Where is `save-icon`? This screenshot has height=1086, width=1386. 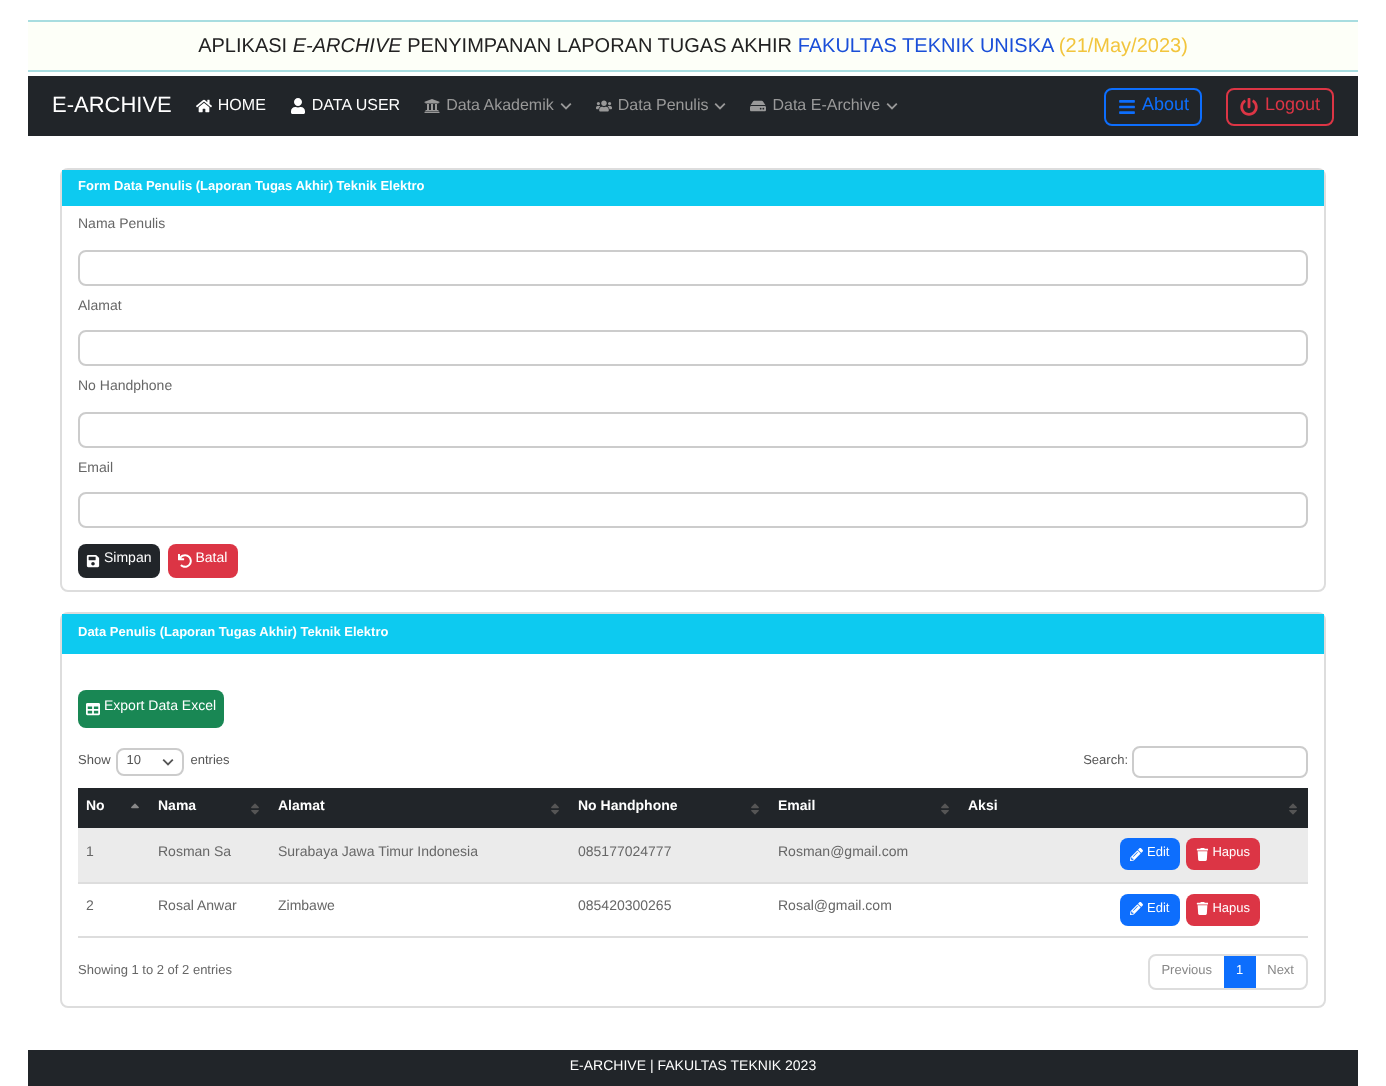 save-icon is located at coordinates (93, 561).